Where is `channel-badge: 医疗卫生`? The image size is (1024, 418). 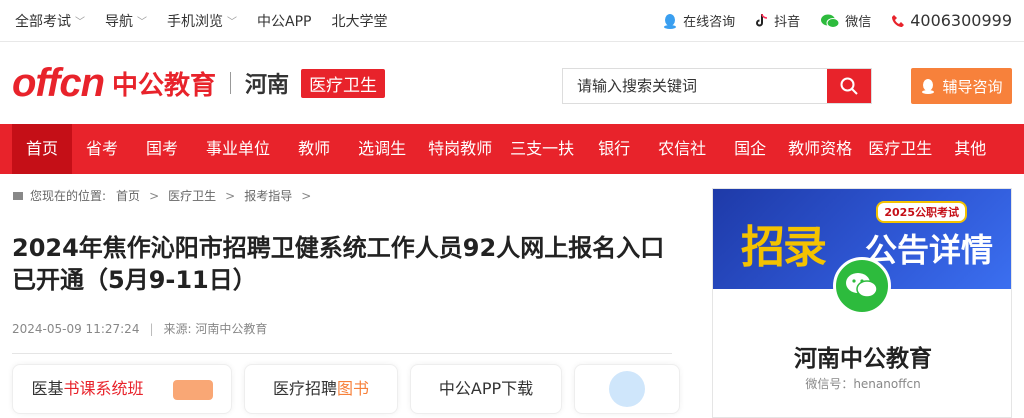 channel-badge: 医疗卫生 is located at coordinates (343, 83).